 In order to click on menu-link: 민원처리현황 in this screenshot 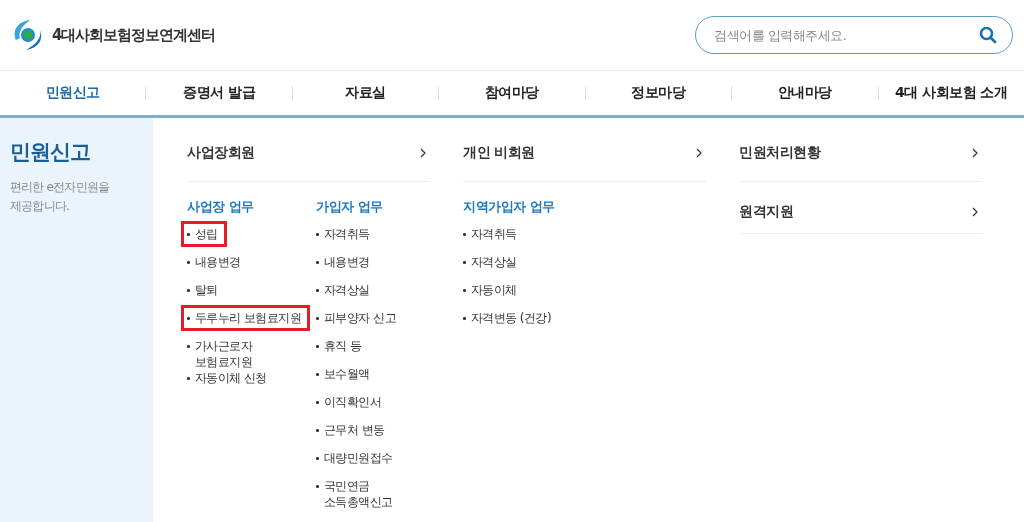, I will do `click(860, 157)`.